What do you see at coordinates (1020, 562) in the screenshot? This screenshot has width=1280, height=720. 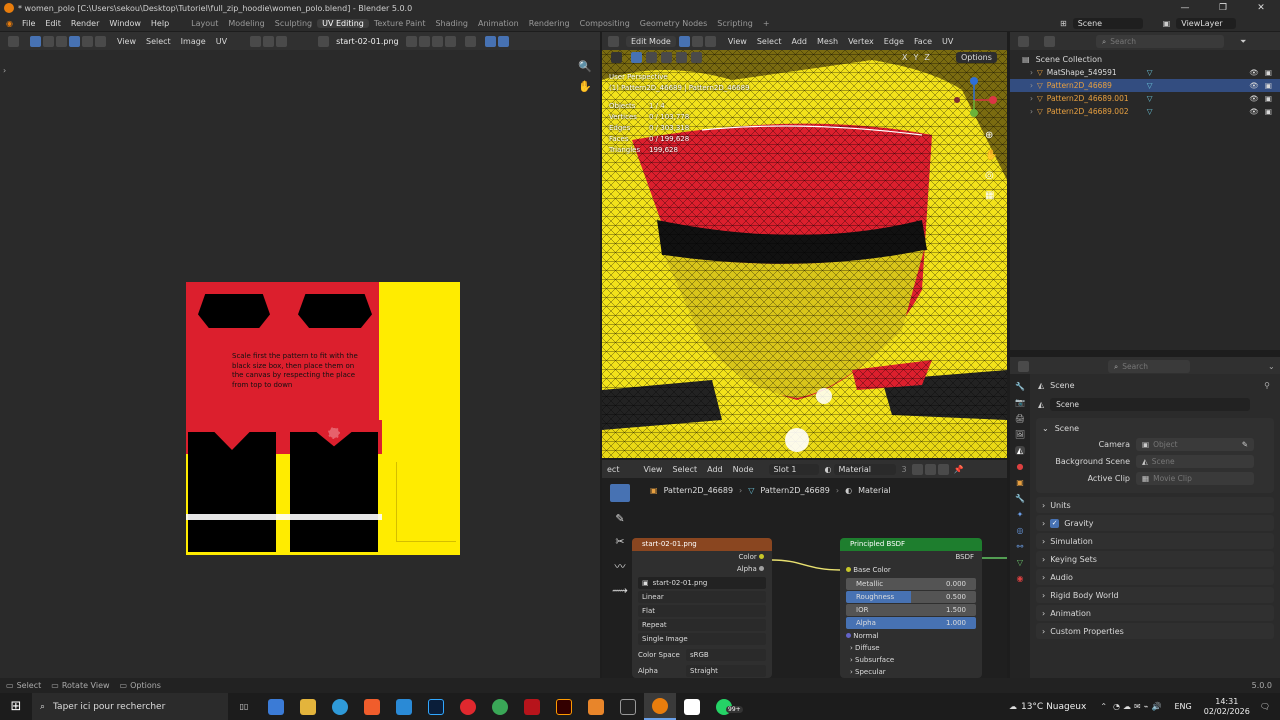 I see `data-tab-icon: ▽` at bounding box center [1020, 562].